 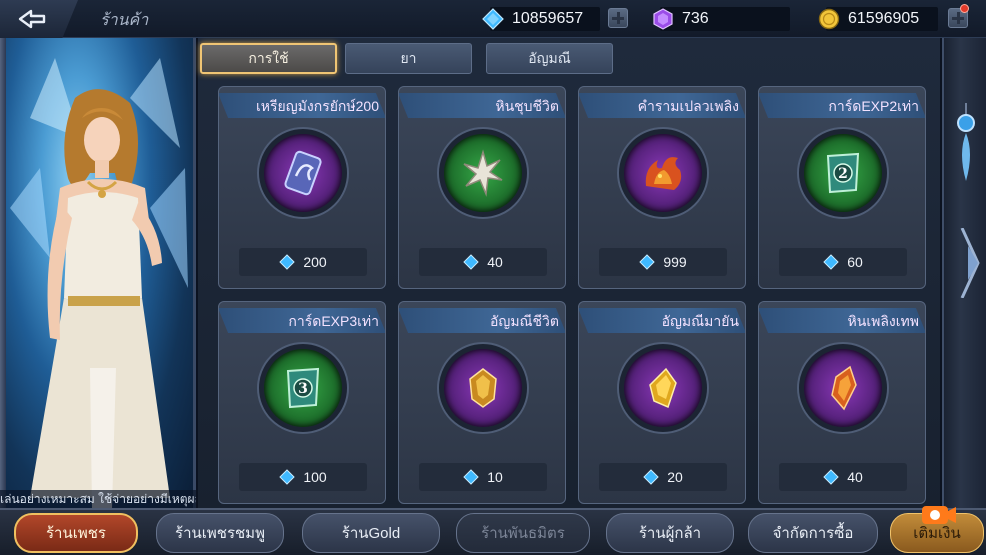 What do you see at coordinates (700, 321) in the screenshot?
I see `item-name: อัญมณีมายัน` at bounding box center [700, 321].